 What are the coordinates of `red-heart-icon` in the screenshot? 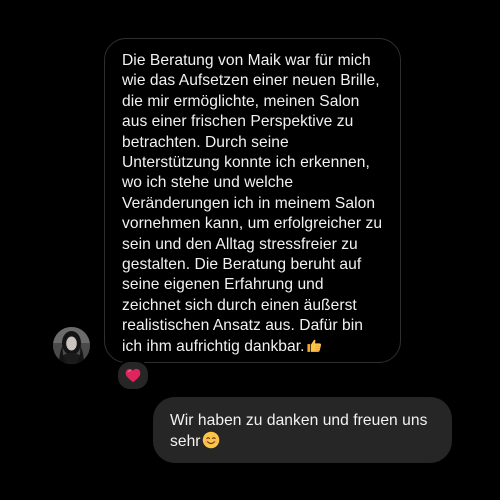 It's located at (133, 375).